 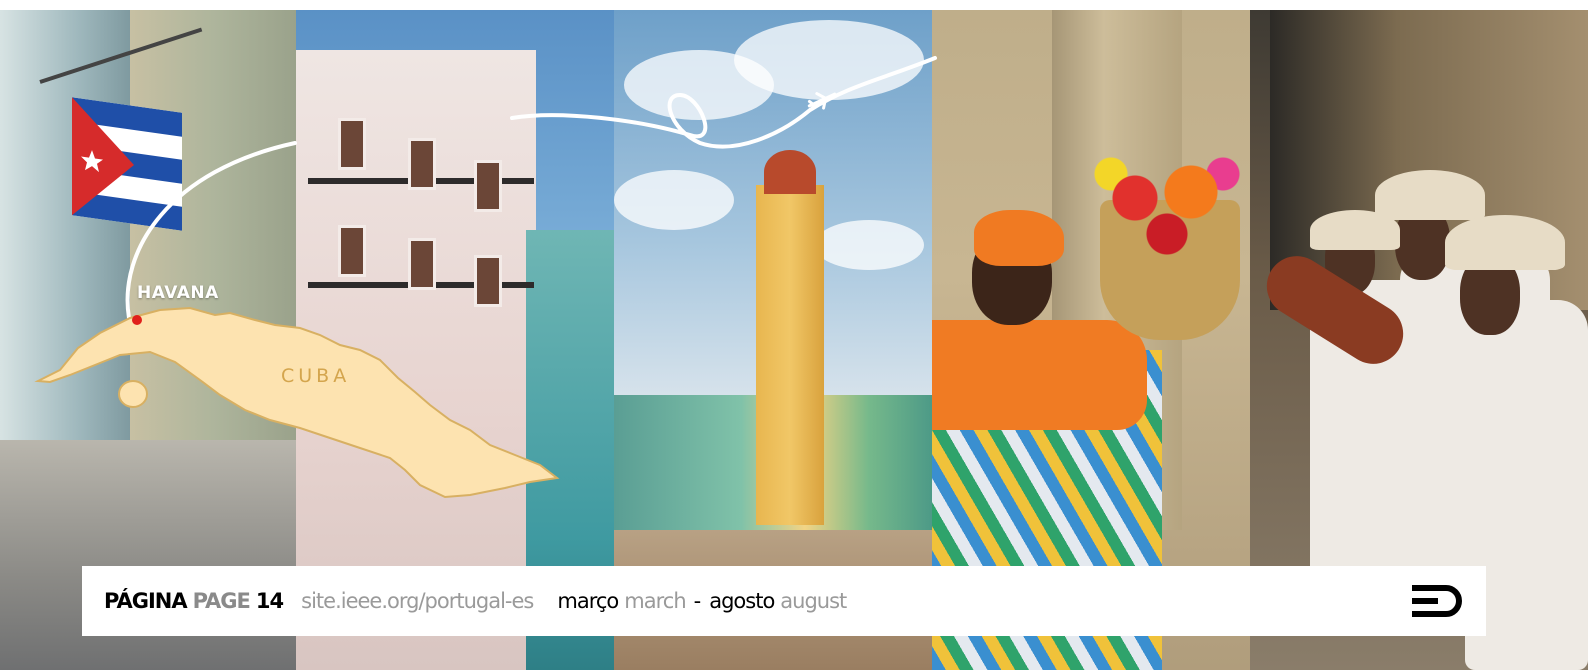 What do you see at coordinates (1019, 238) in the screenshot?
I see `orange-headwrap` at bounding box center [1019, 238].